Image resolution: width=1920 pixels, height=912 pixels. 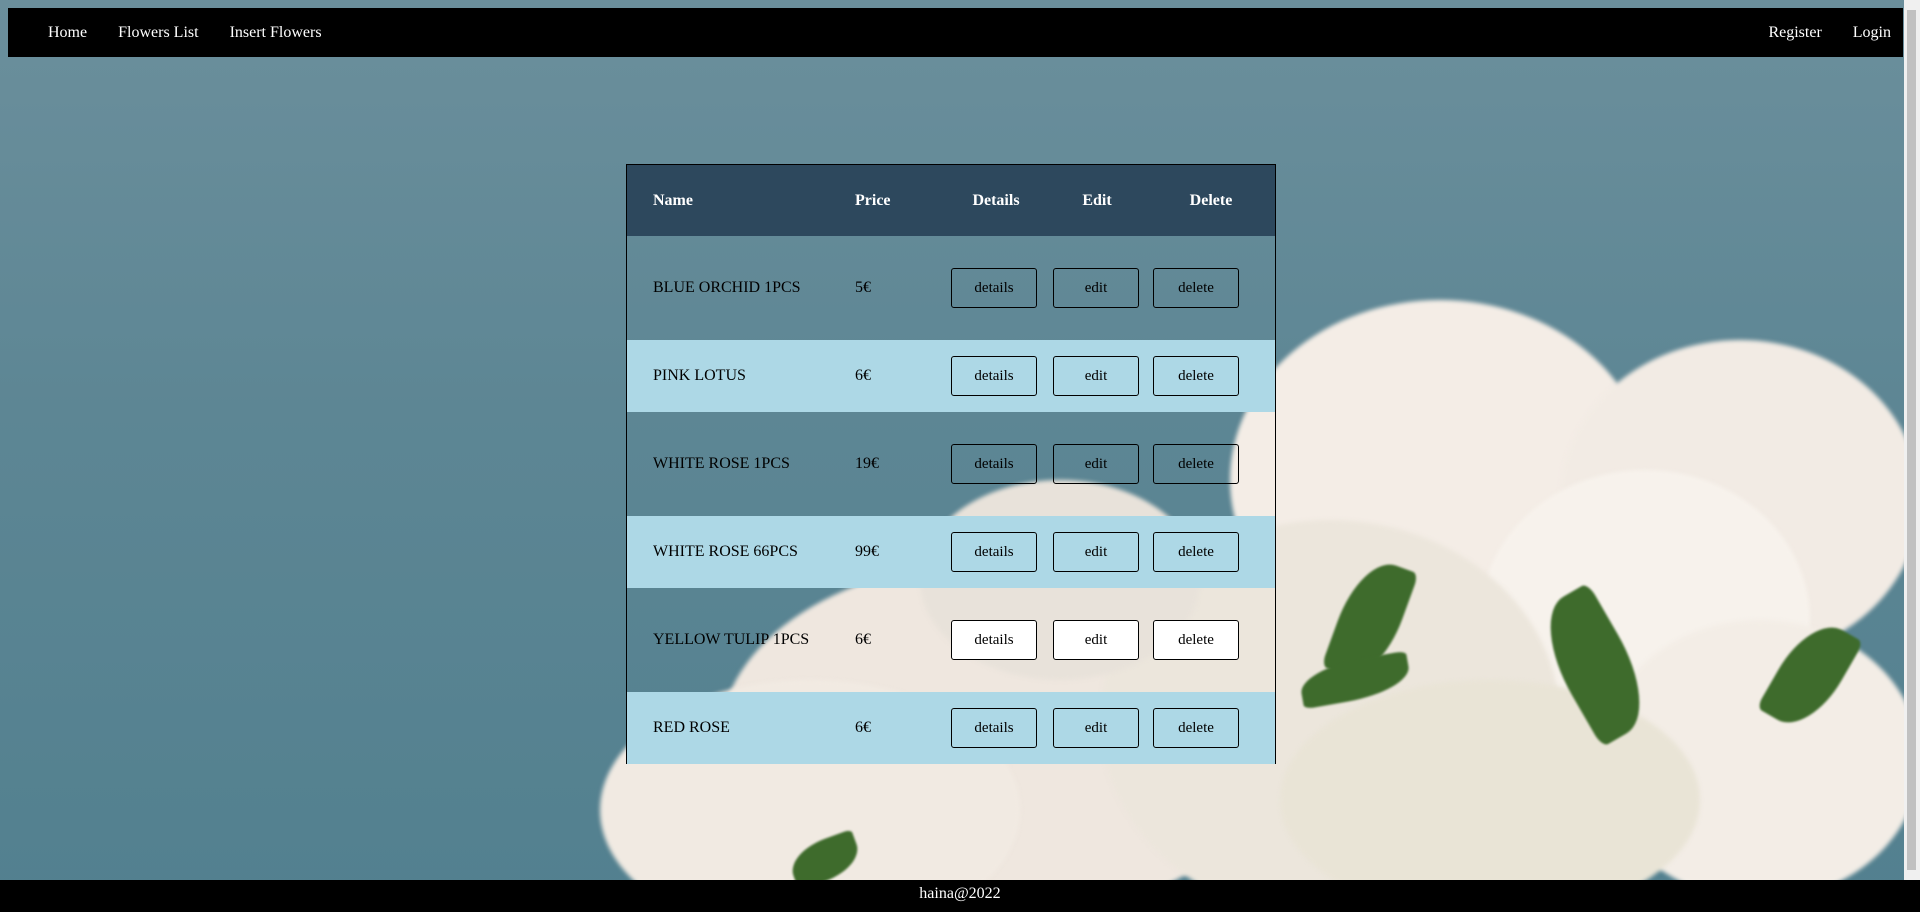 What do you see at coordinates (691, 727) in the screenshot?
I see `flower-name: RED ROSE` at bounding box center [691, 727].